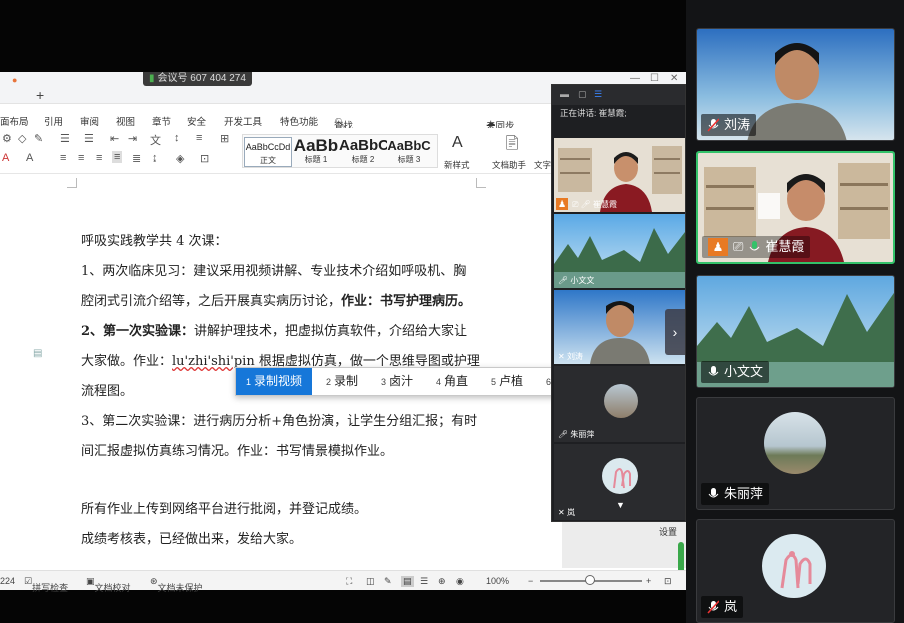 Image resolution: width=904 pixels, height=623 pixels. What do you see at coordinates (117, 157) in the screenshot?
I see `justify-icon: ≡` at bounding box center [117, 157].